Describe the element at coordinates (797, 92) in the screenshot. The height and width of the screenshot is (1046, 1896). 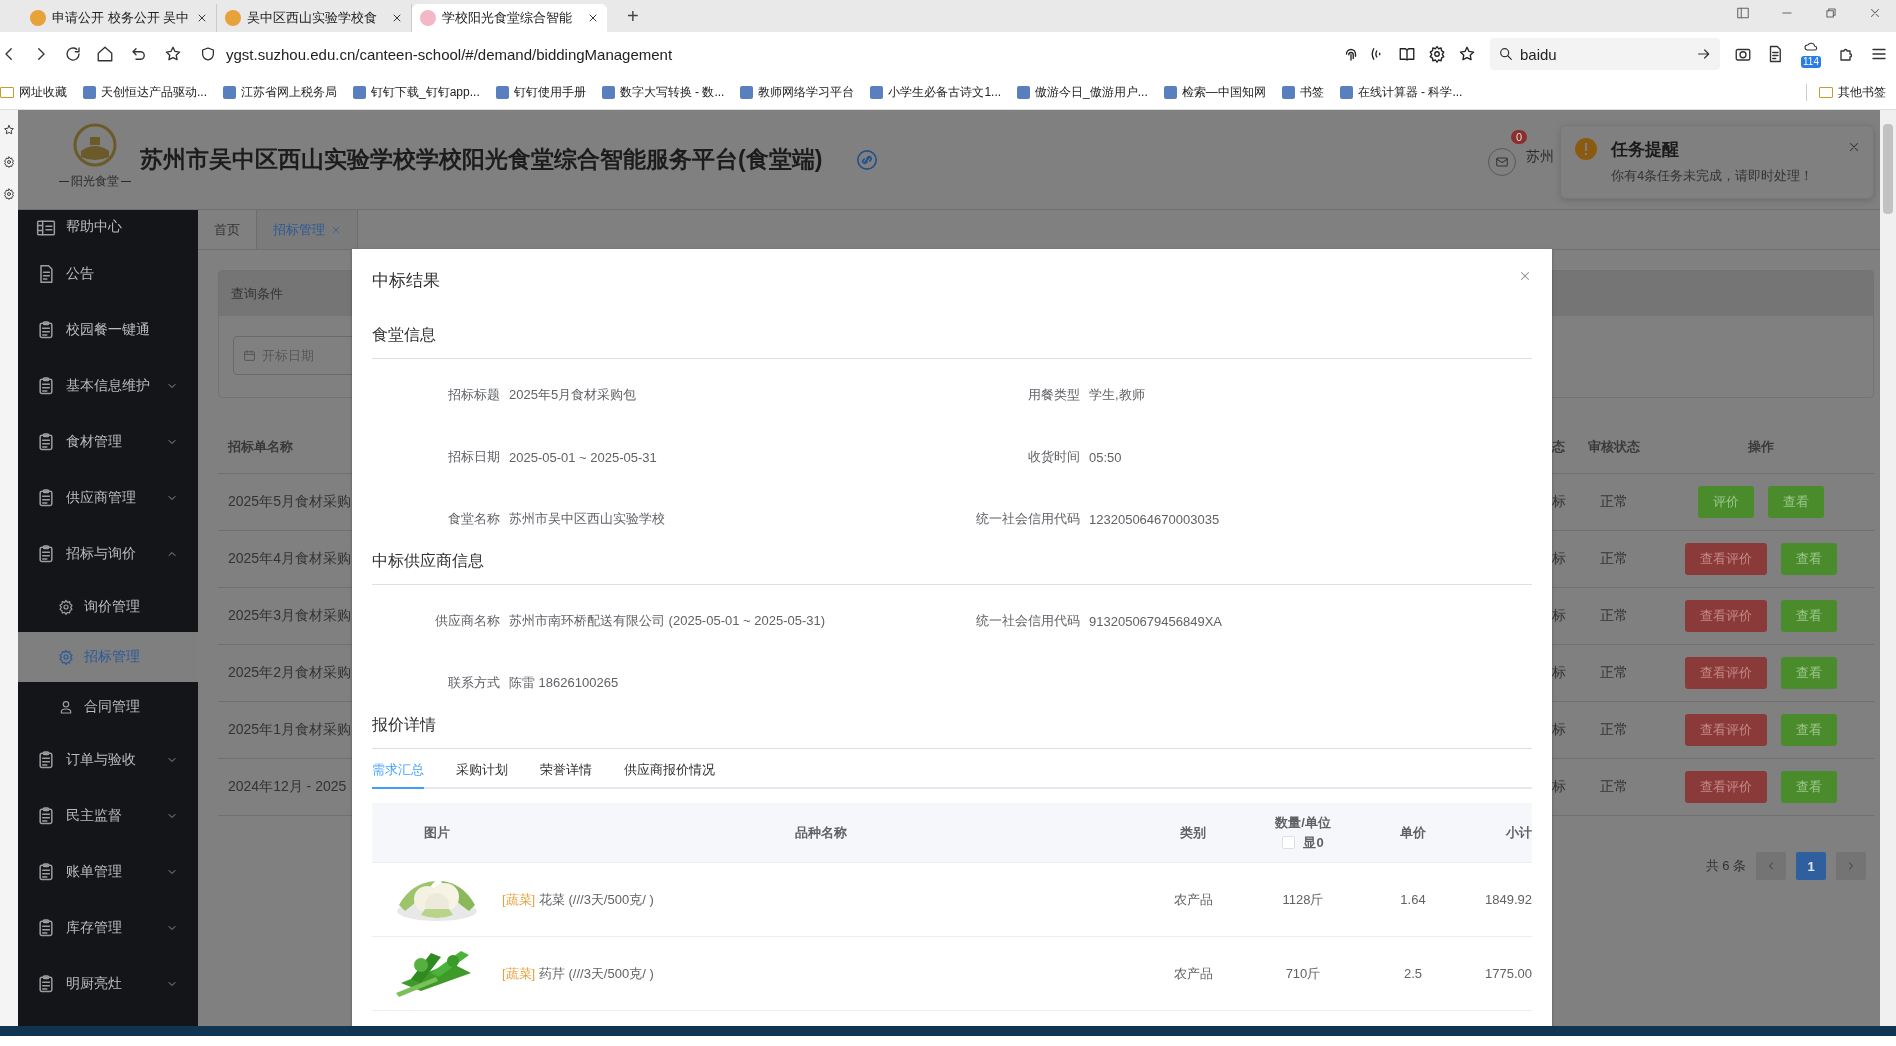
I see `bookmark: 教师网络学习平台` at that location.